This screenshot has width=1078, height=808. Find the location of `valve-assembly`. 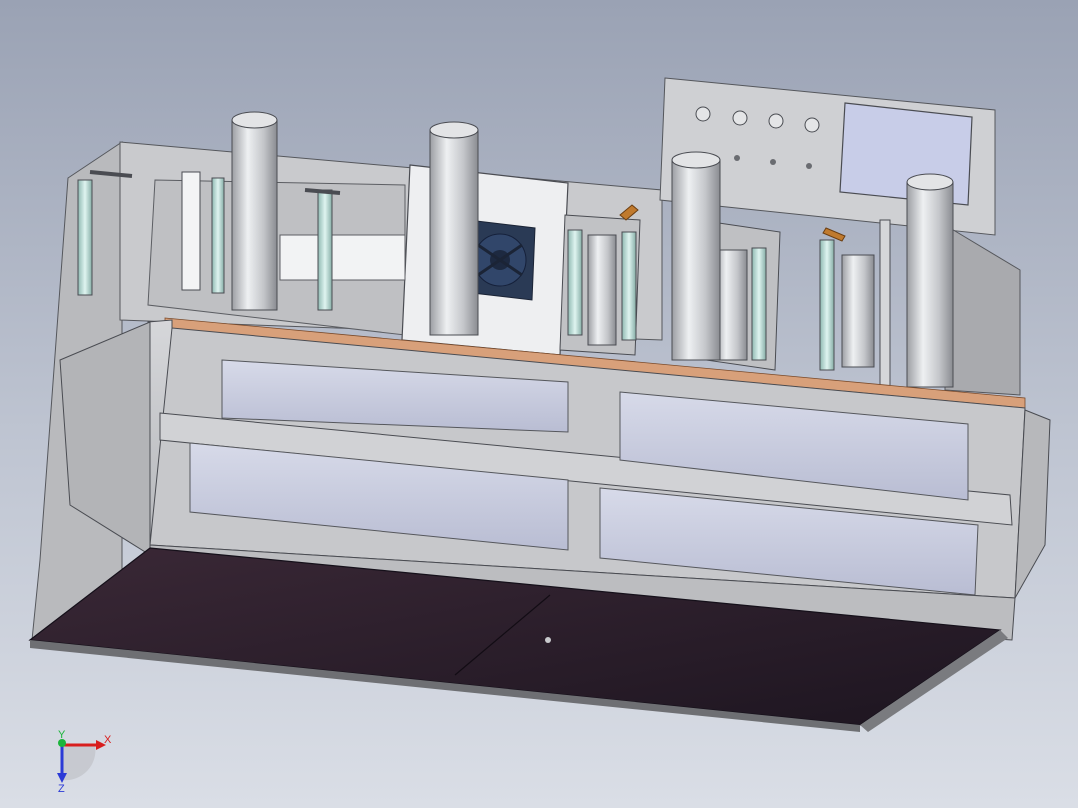

valve-assembly is located at coordinates (600, 280).